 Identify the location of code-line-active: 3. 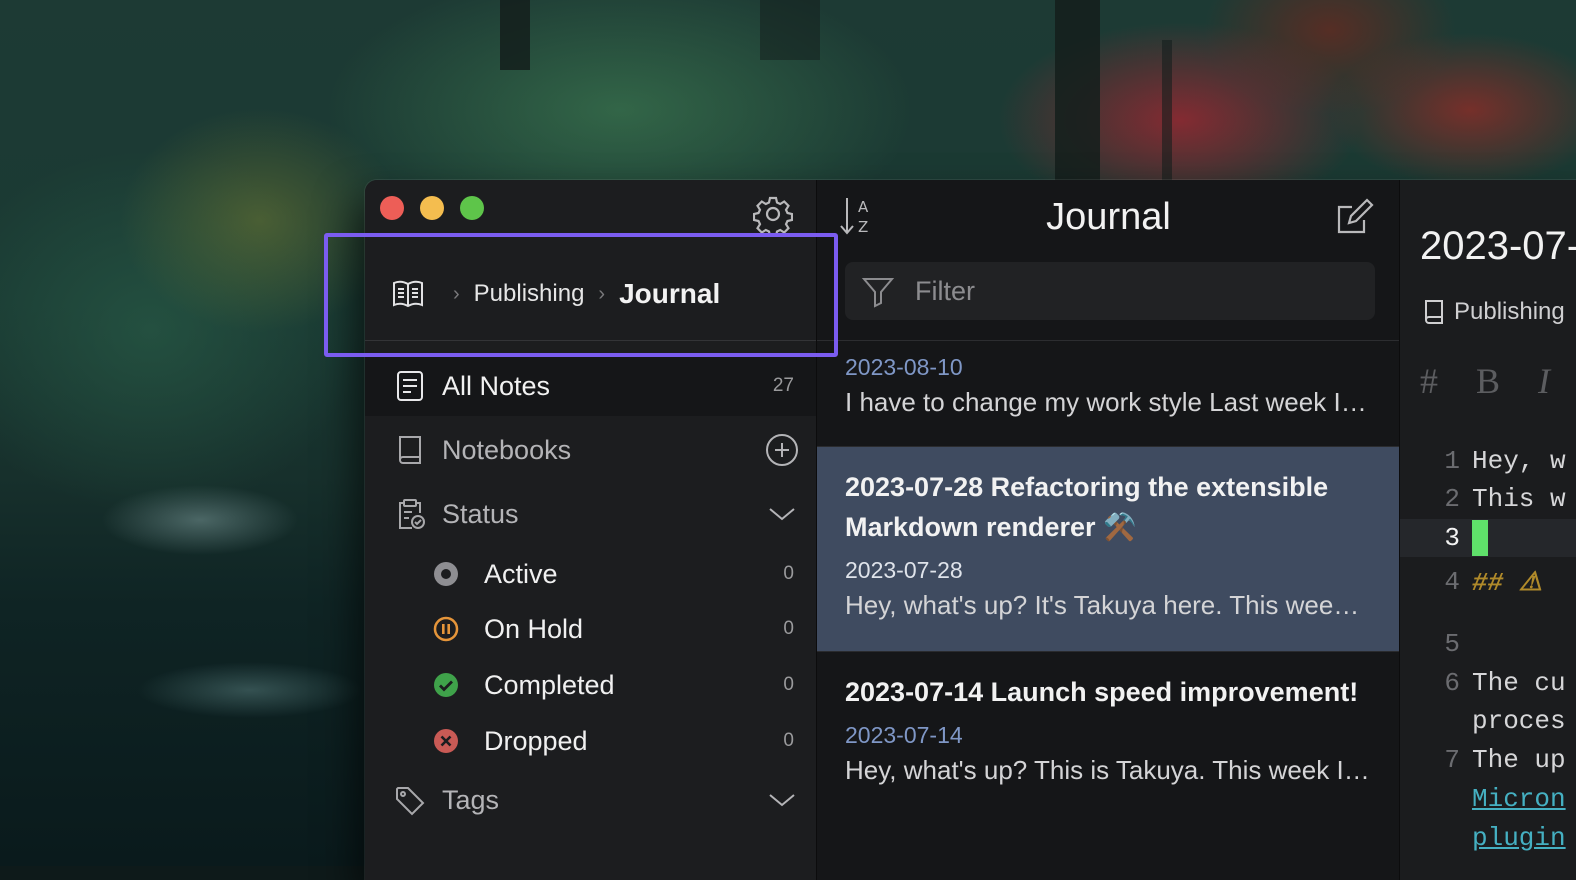
(1488, 538).